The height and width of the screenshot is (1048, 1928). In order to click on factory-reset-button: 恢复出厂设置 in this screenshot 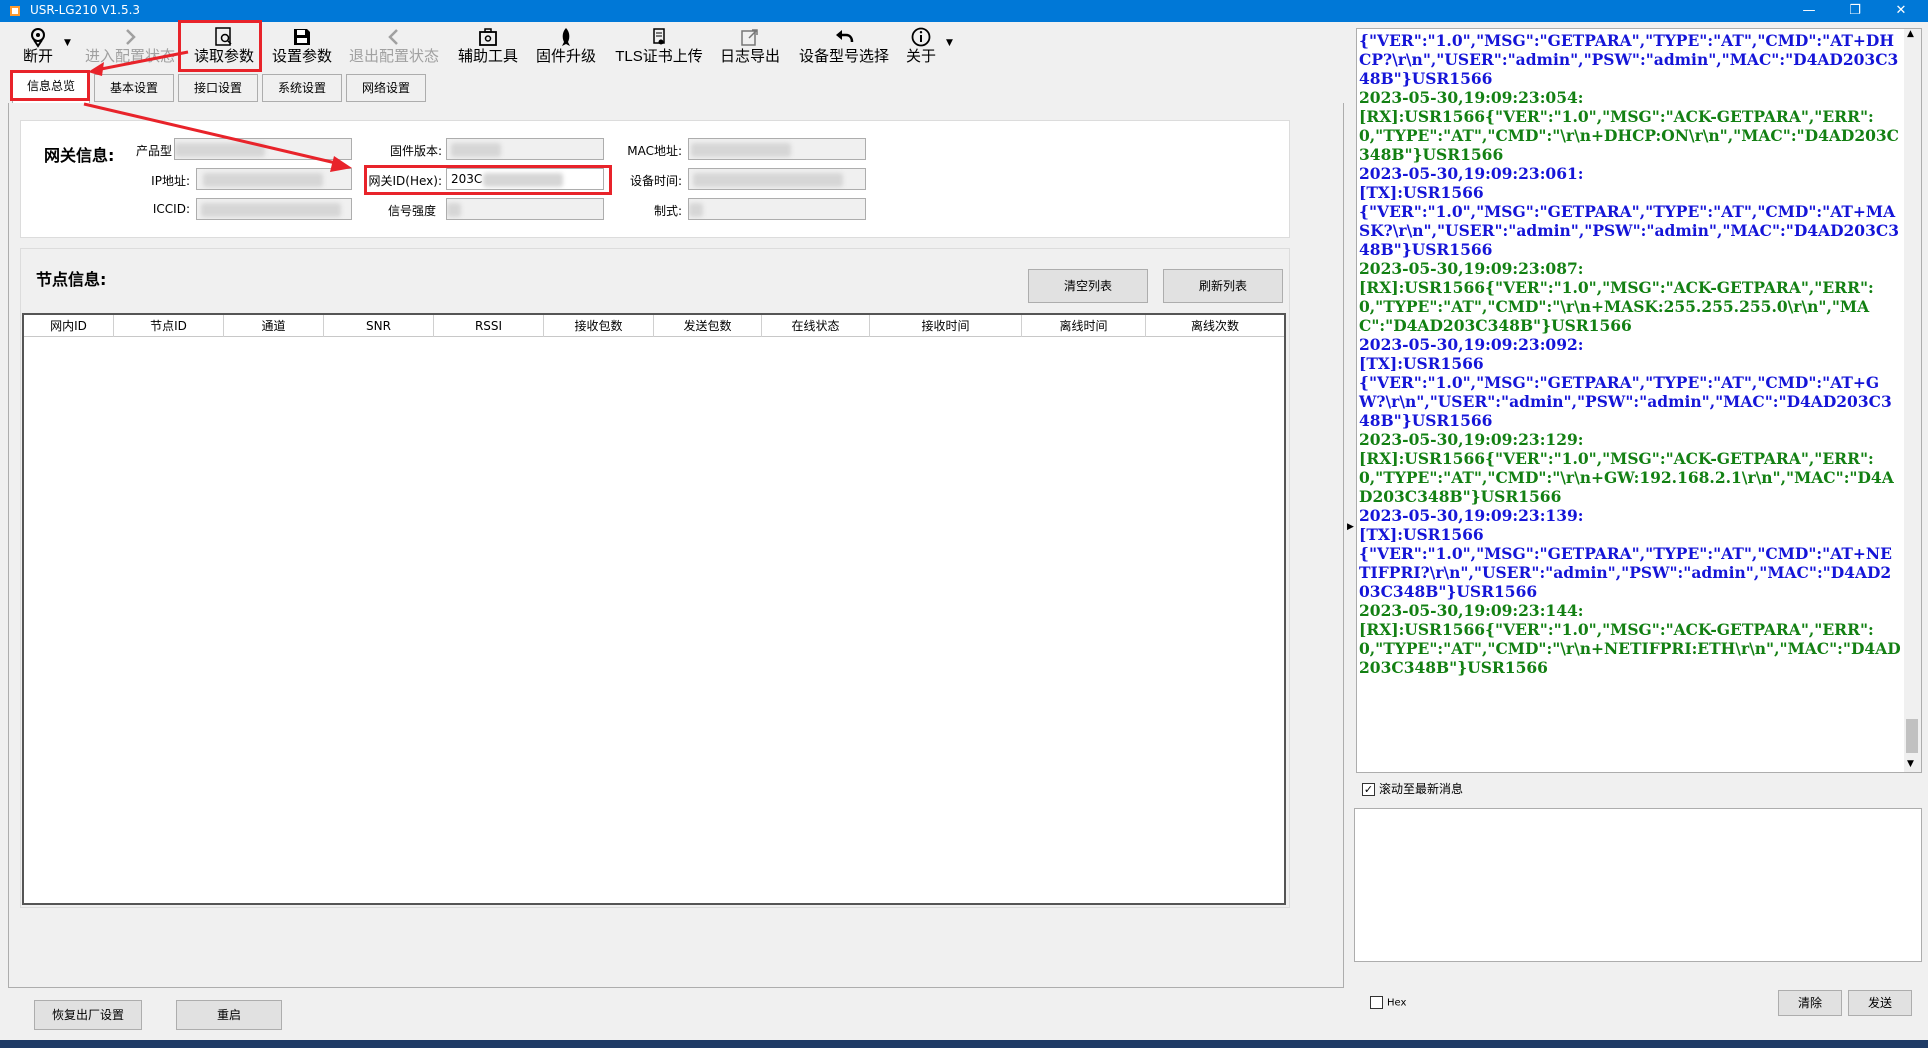, I will do `click(88, 1015)`.